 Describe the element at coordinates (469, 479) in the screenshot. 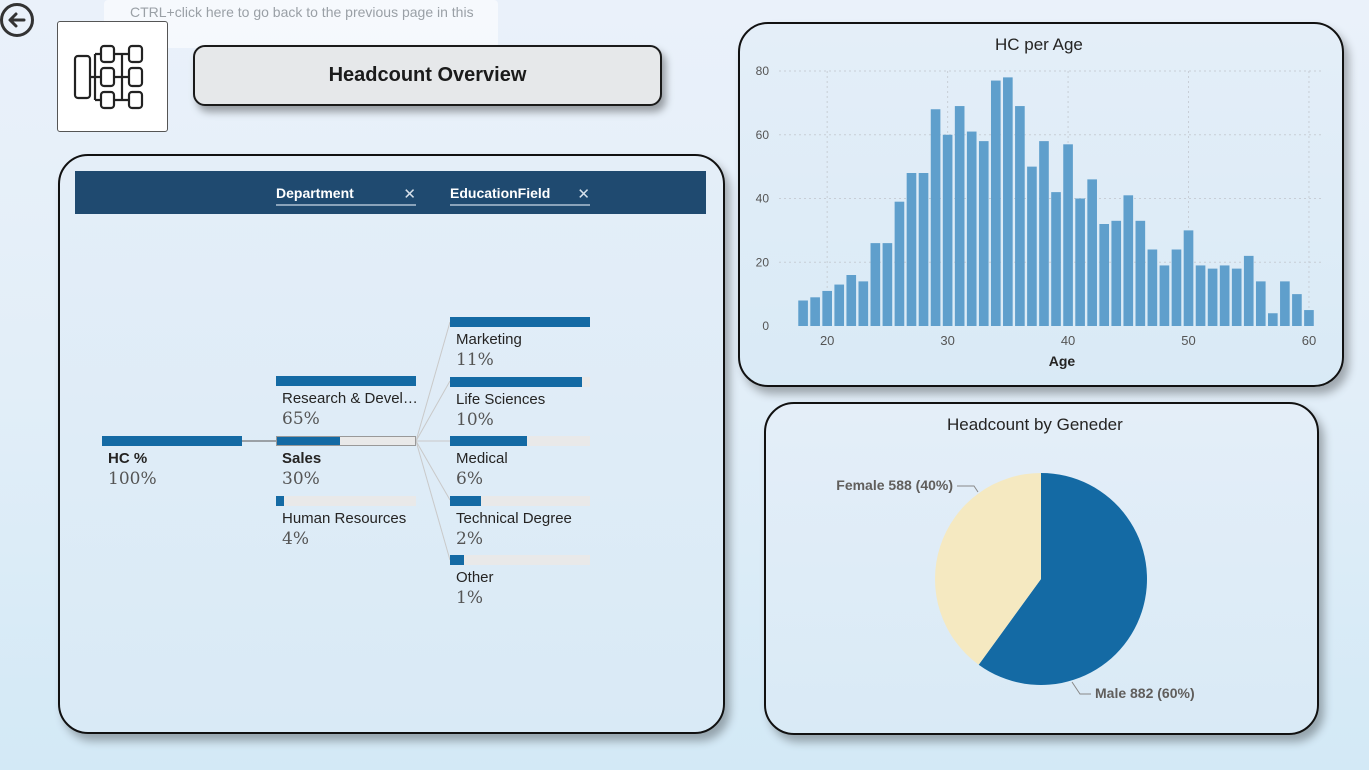

I see `education-node-value: 6%` at that location.